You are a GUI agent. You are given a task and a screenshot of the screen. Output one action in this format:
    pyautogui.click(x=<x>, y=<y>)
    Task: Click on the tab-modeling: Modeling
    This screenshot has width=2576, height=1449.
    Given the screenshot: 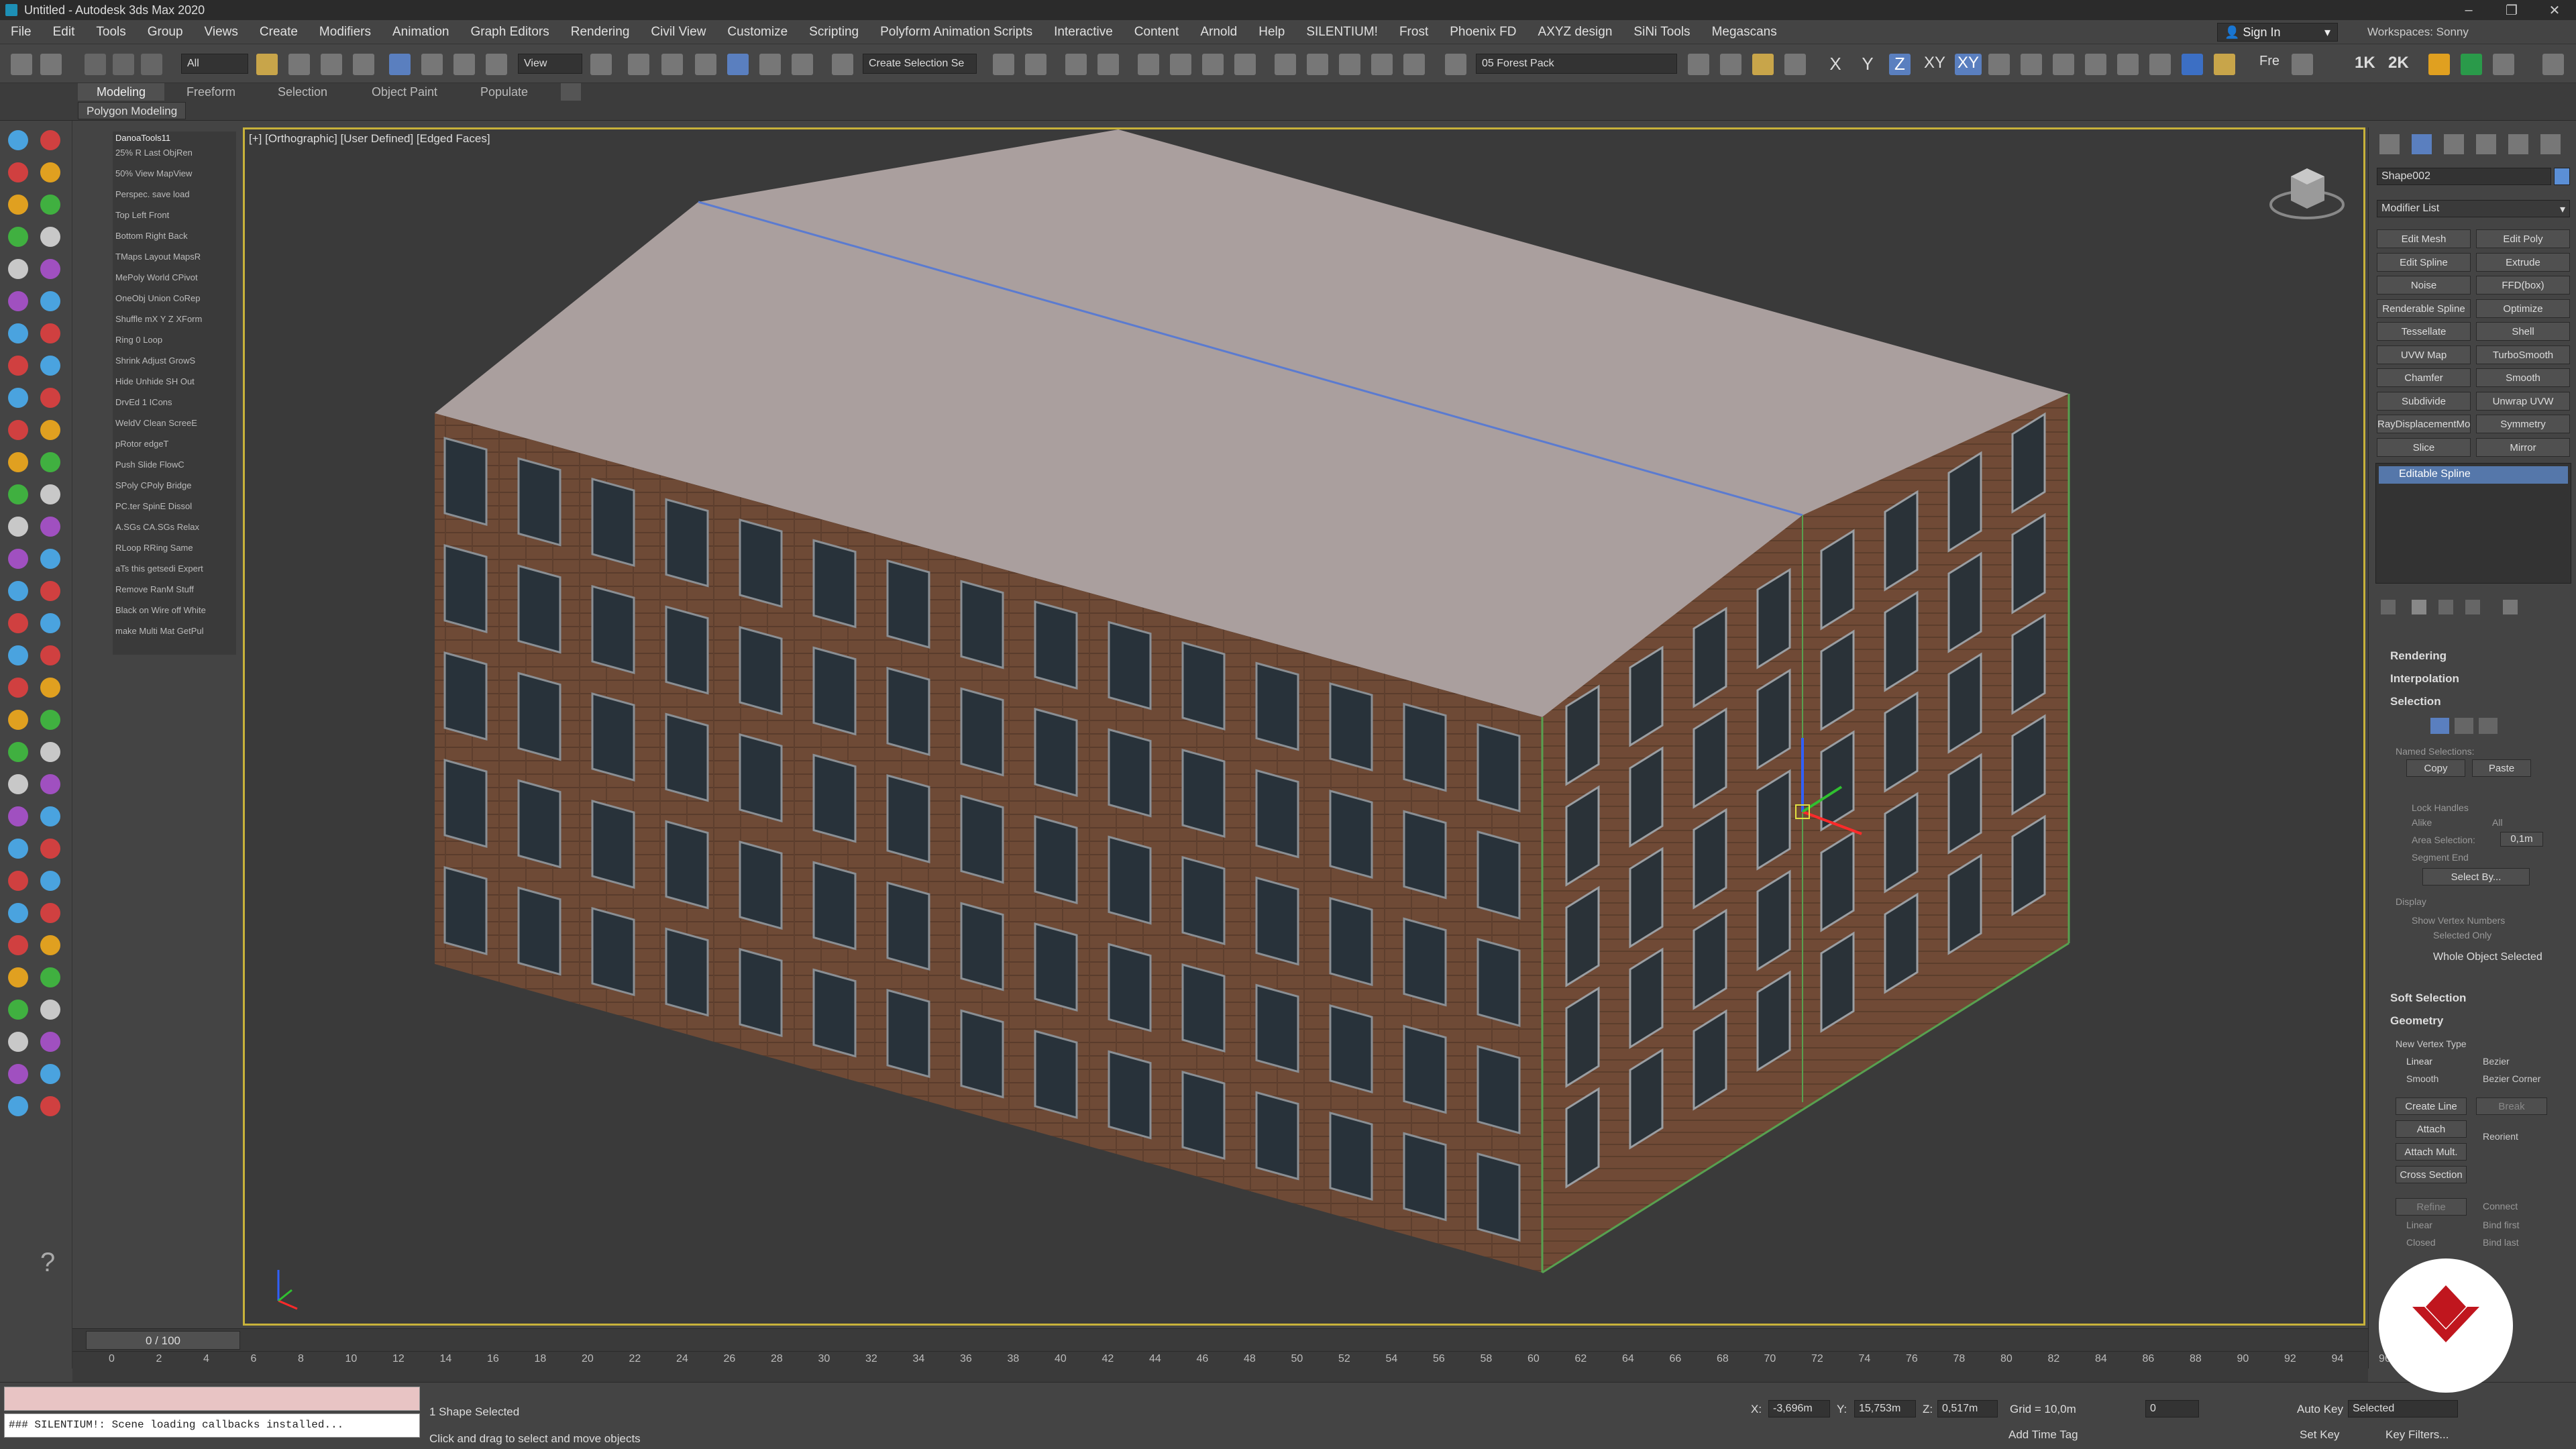 What is the action you would take?
    pyautogui.click(x=121, y=92)
    